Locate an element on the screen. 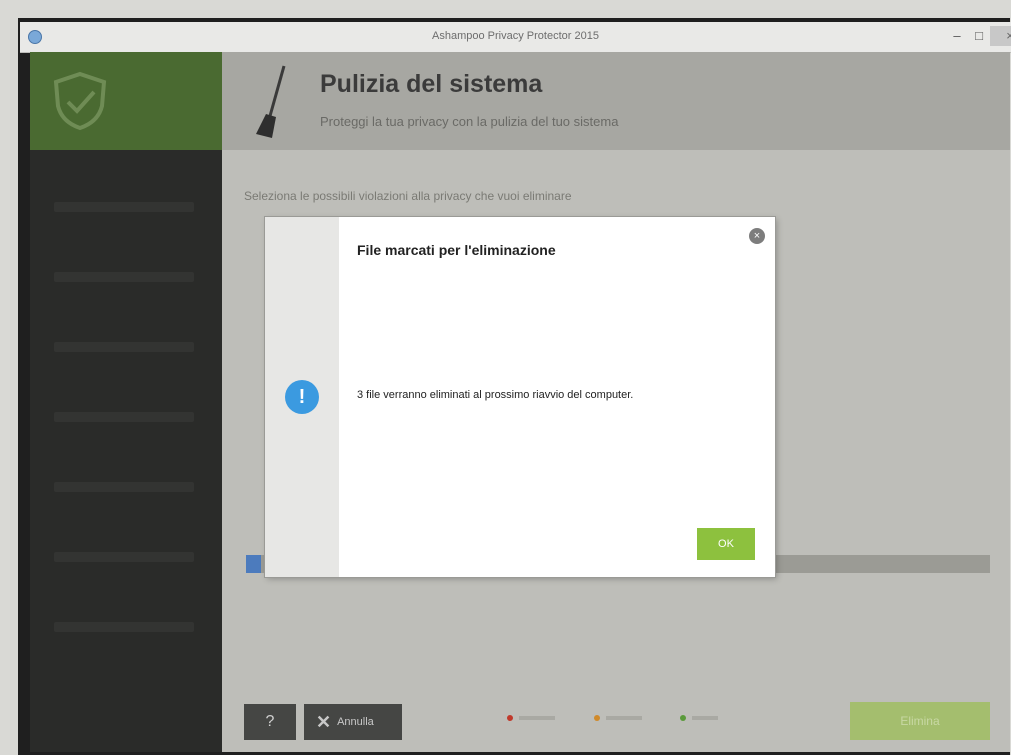 The height and width of the screenshot is (755, 1011). legend-item-green is located at coordinates (699, 718).